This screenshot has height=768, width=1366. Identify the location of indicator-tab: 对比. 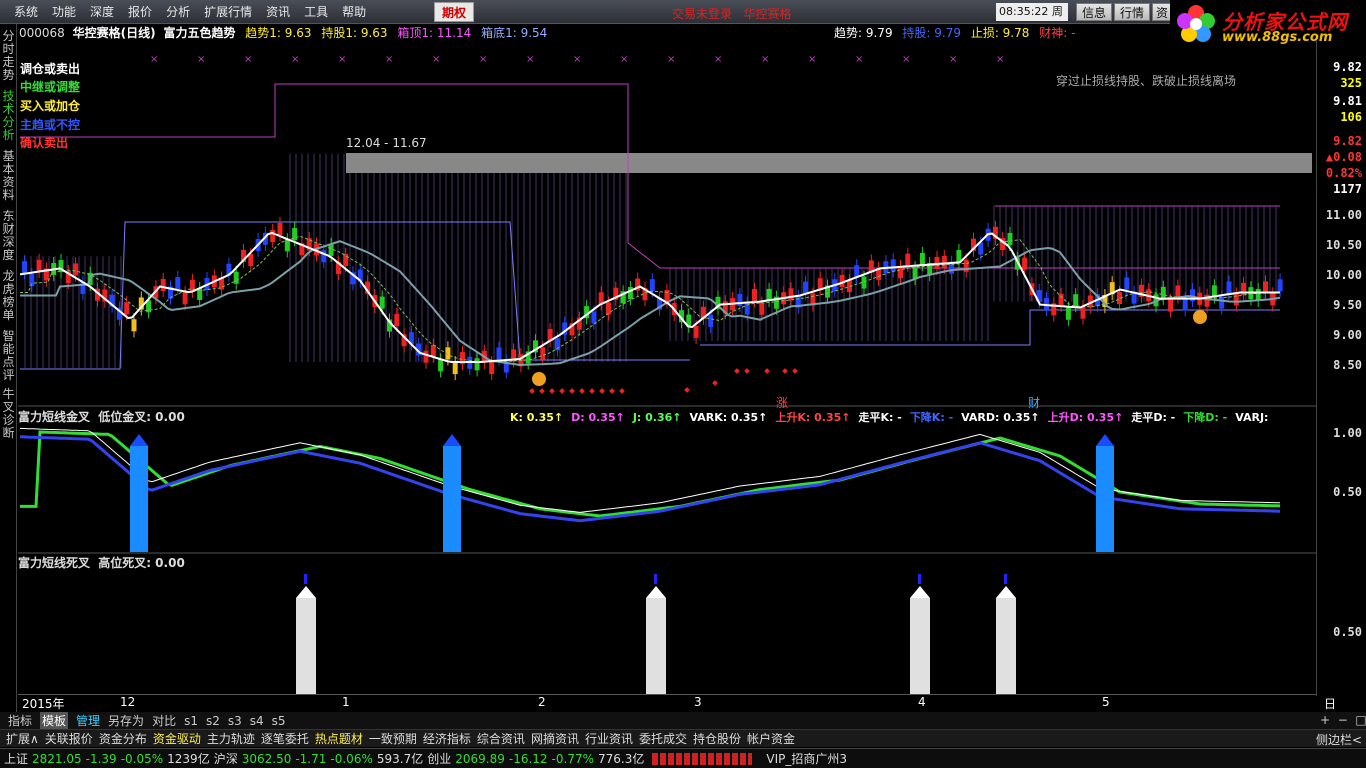
(164, 720).